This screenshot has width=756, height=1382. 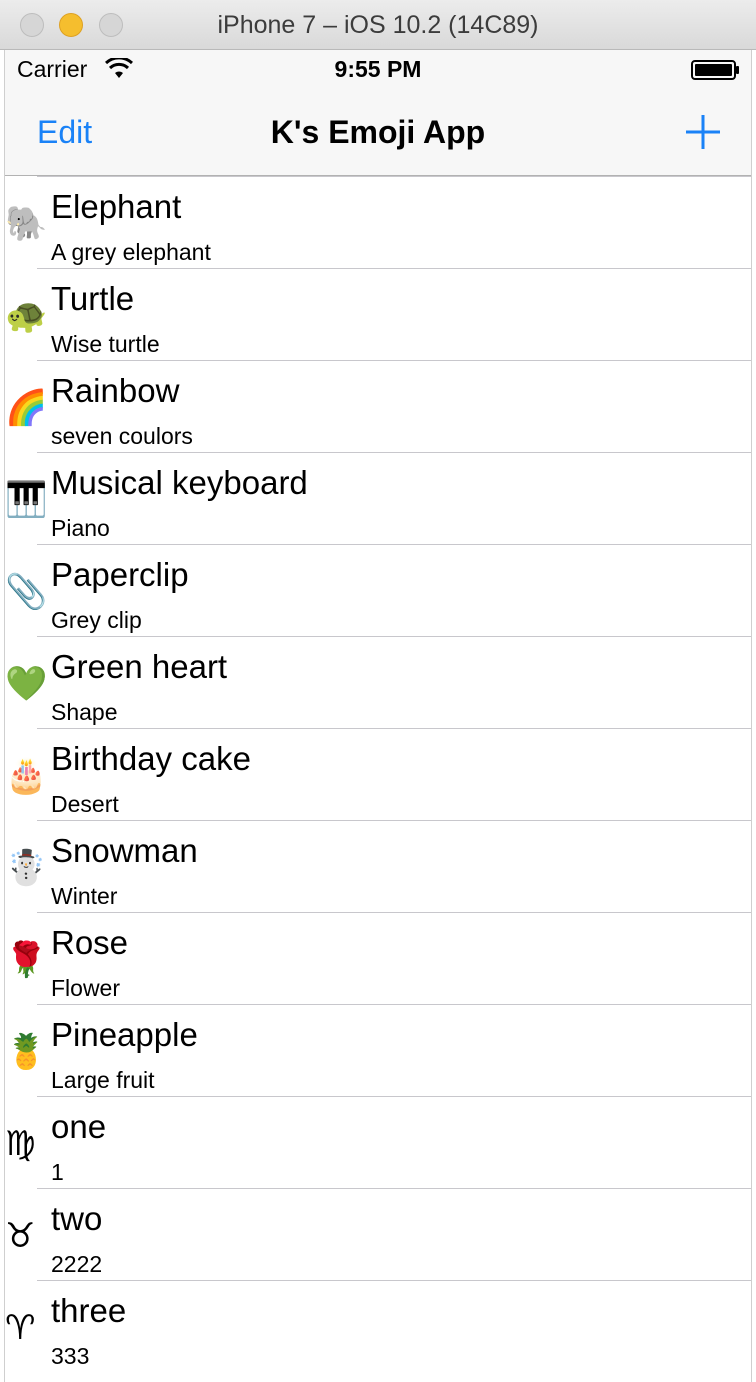 What do you see at coordinates (26, 592) in the screenshot?
I see `row-emoji-icon: 📎` at bounding box center [26, 592].